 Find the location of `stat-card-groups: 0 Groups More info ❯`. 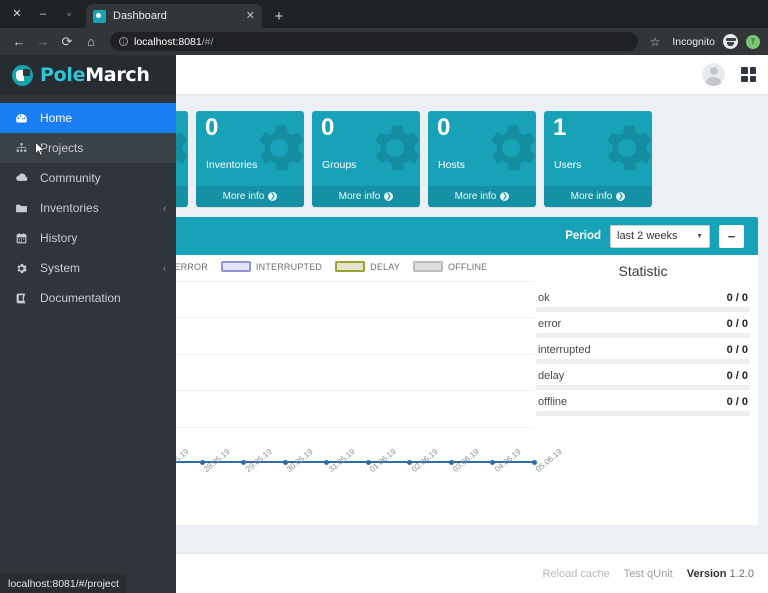

stat-card-groups: 0 Groups More info ❯ is located at coordinates (366, 159).